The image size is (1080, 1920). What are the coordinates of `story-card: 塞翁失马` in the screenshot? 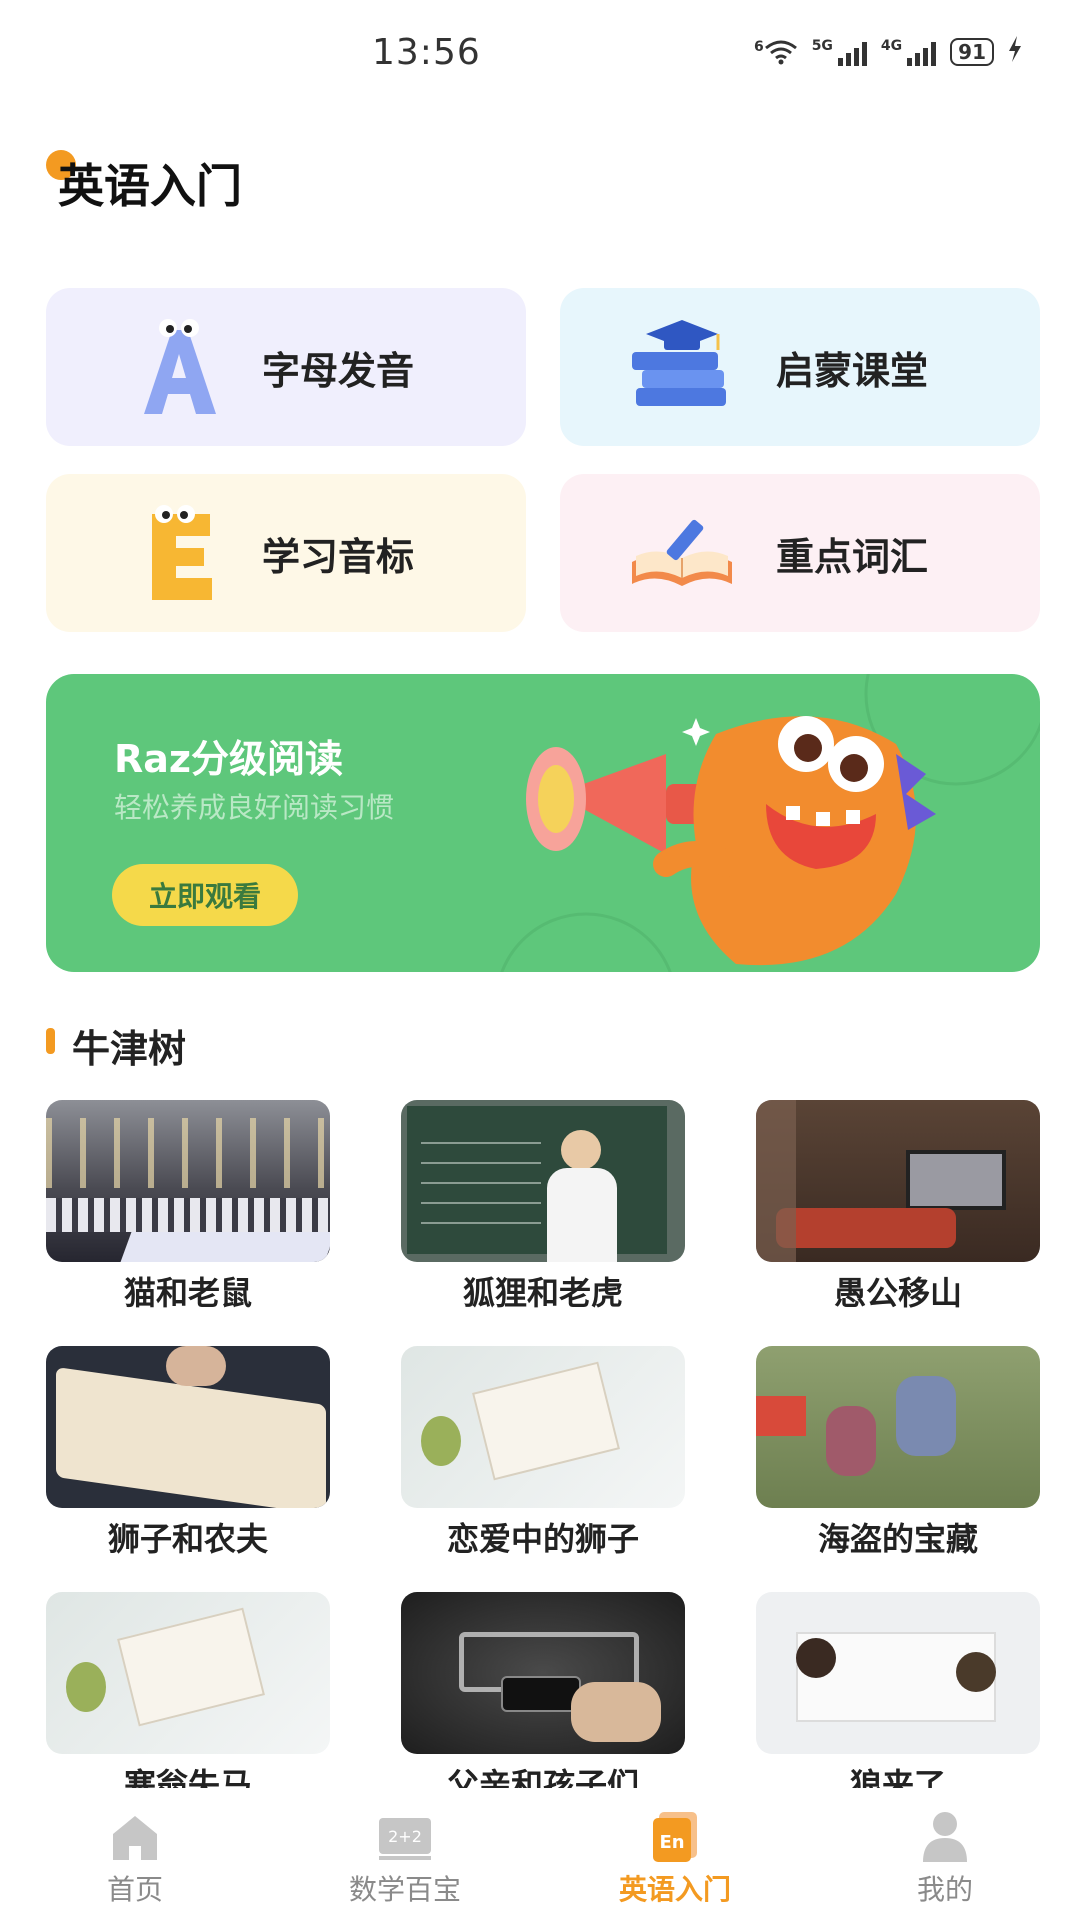 It's located at (188, 1699).